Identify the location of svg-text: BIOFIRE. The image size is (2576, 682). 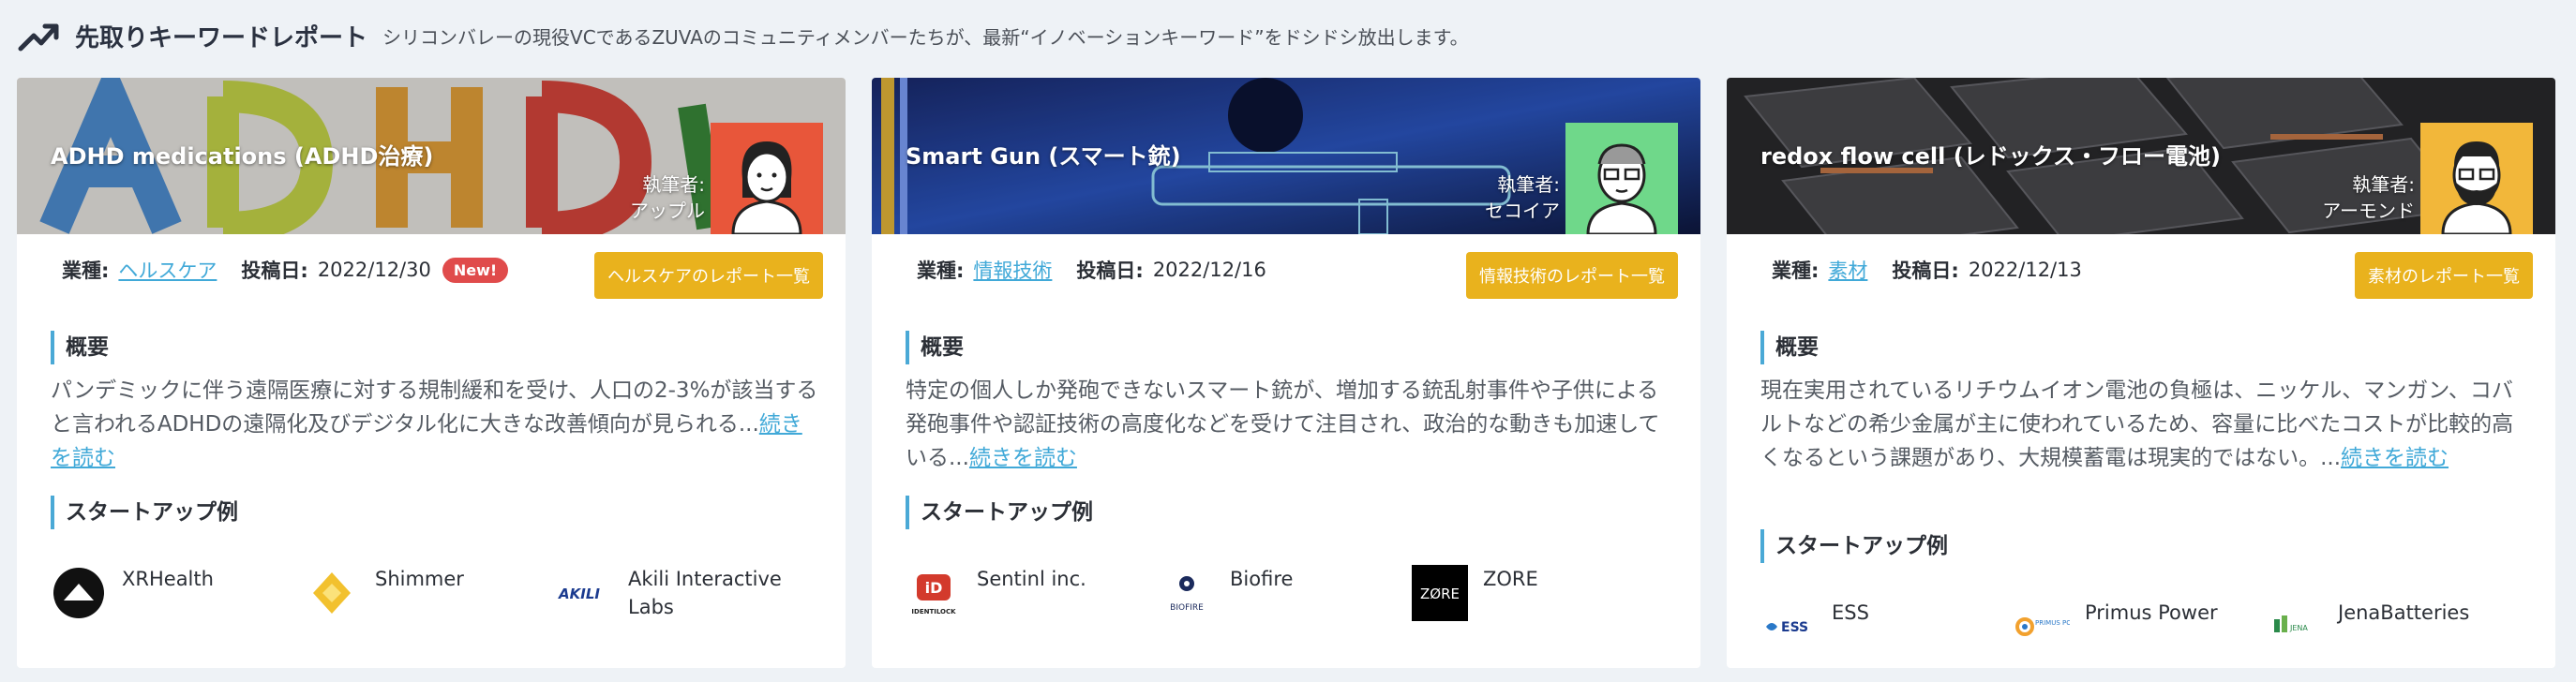
(1187, 608).